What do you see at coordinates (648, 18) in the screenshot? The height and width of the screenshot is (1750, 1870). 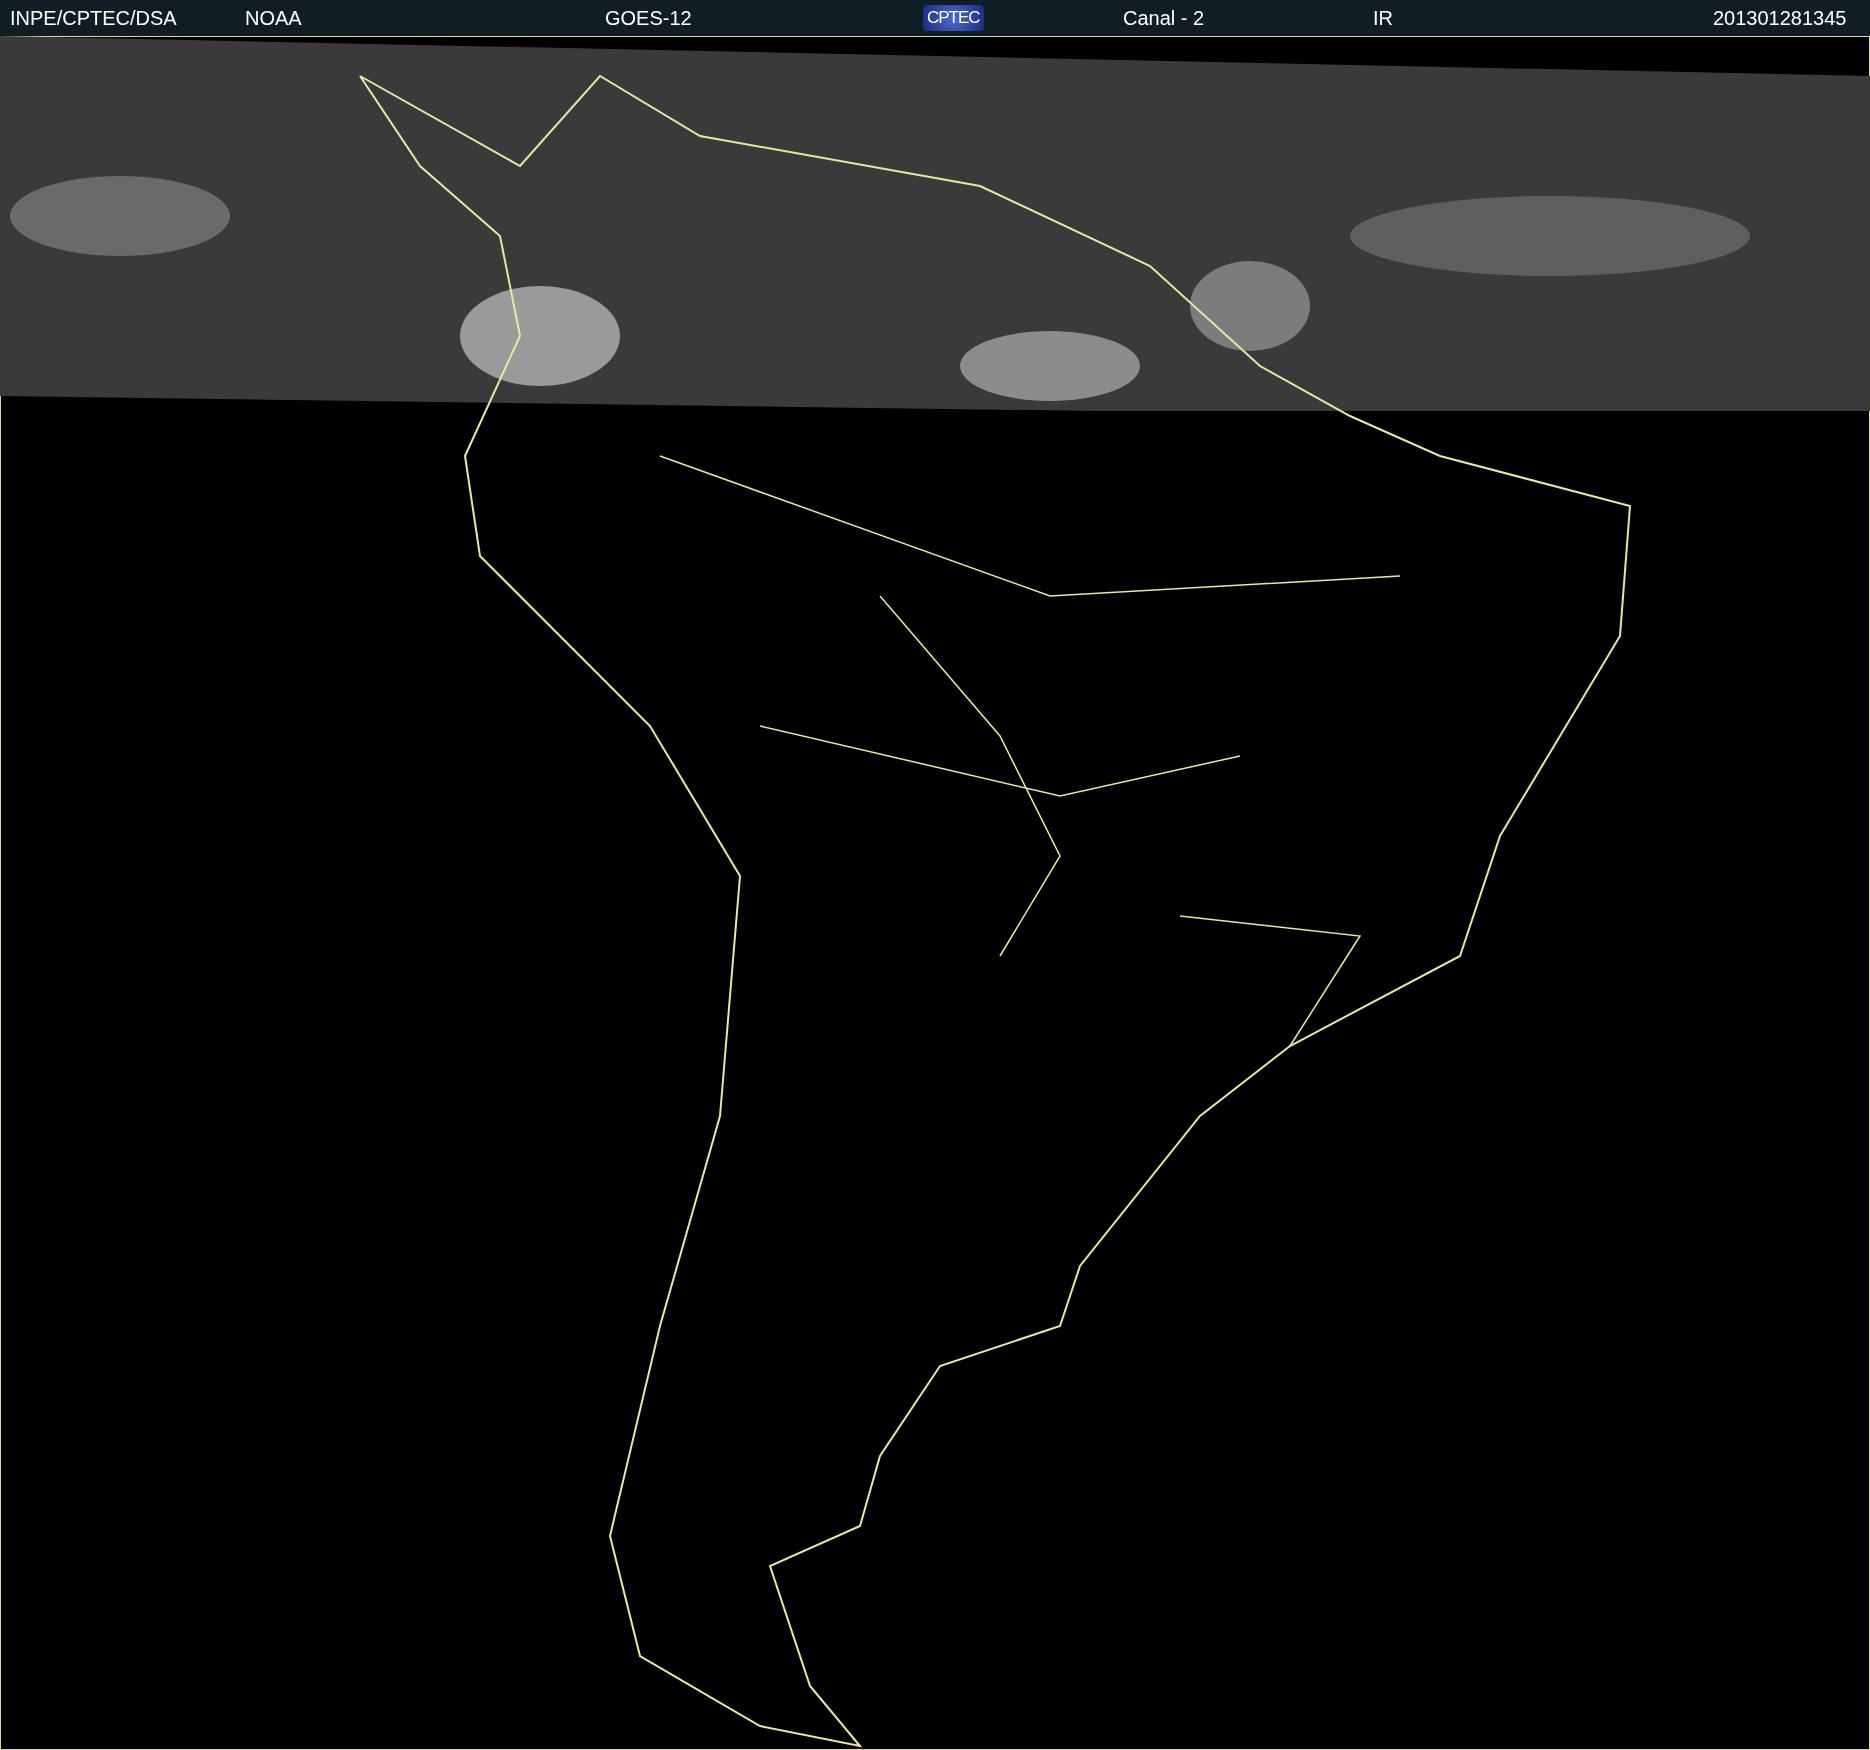 I see `satellite-label: GOES-12` at bounding box center [648, 18].